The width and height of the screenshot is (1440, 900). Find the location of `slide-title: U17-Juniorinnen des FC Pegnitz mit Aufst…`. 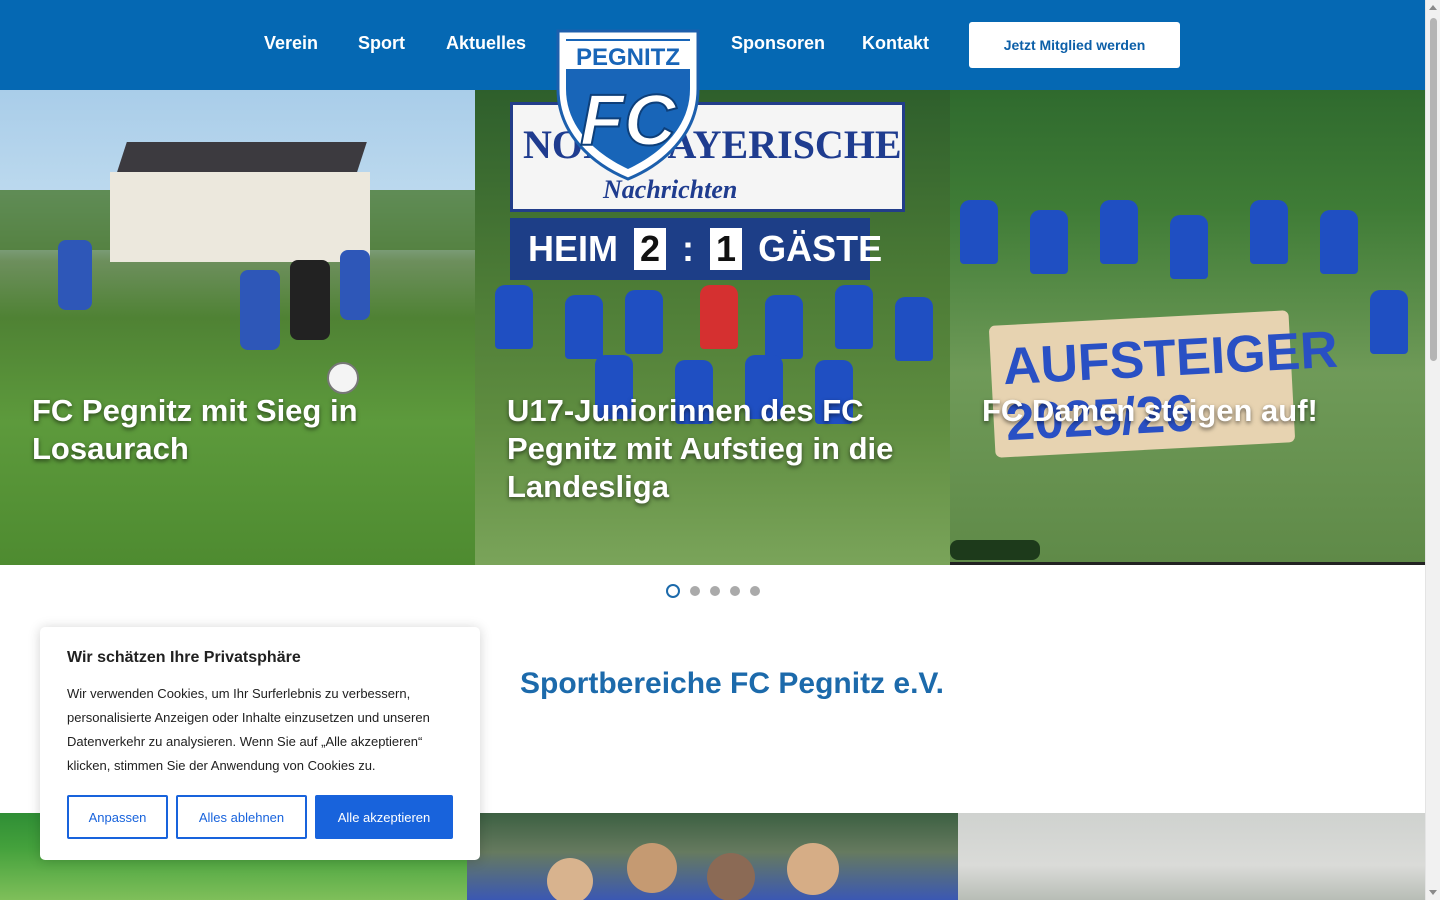

slide-title: U17-Juniorinnen des FC Pegnitz mit Aufst… is located at coordinates (717, 449).